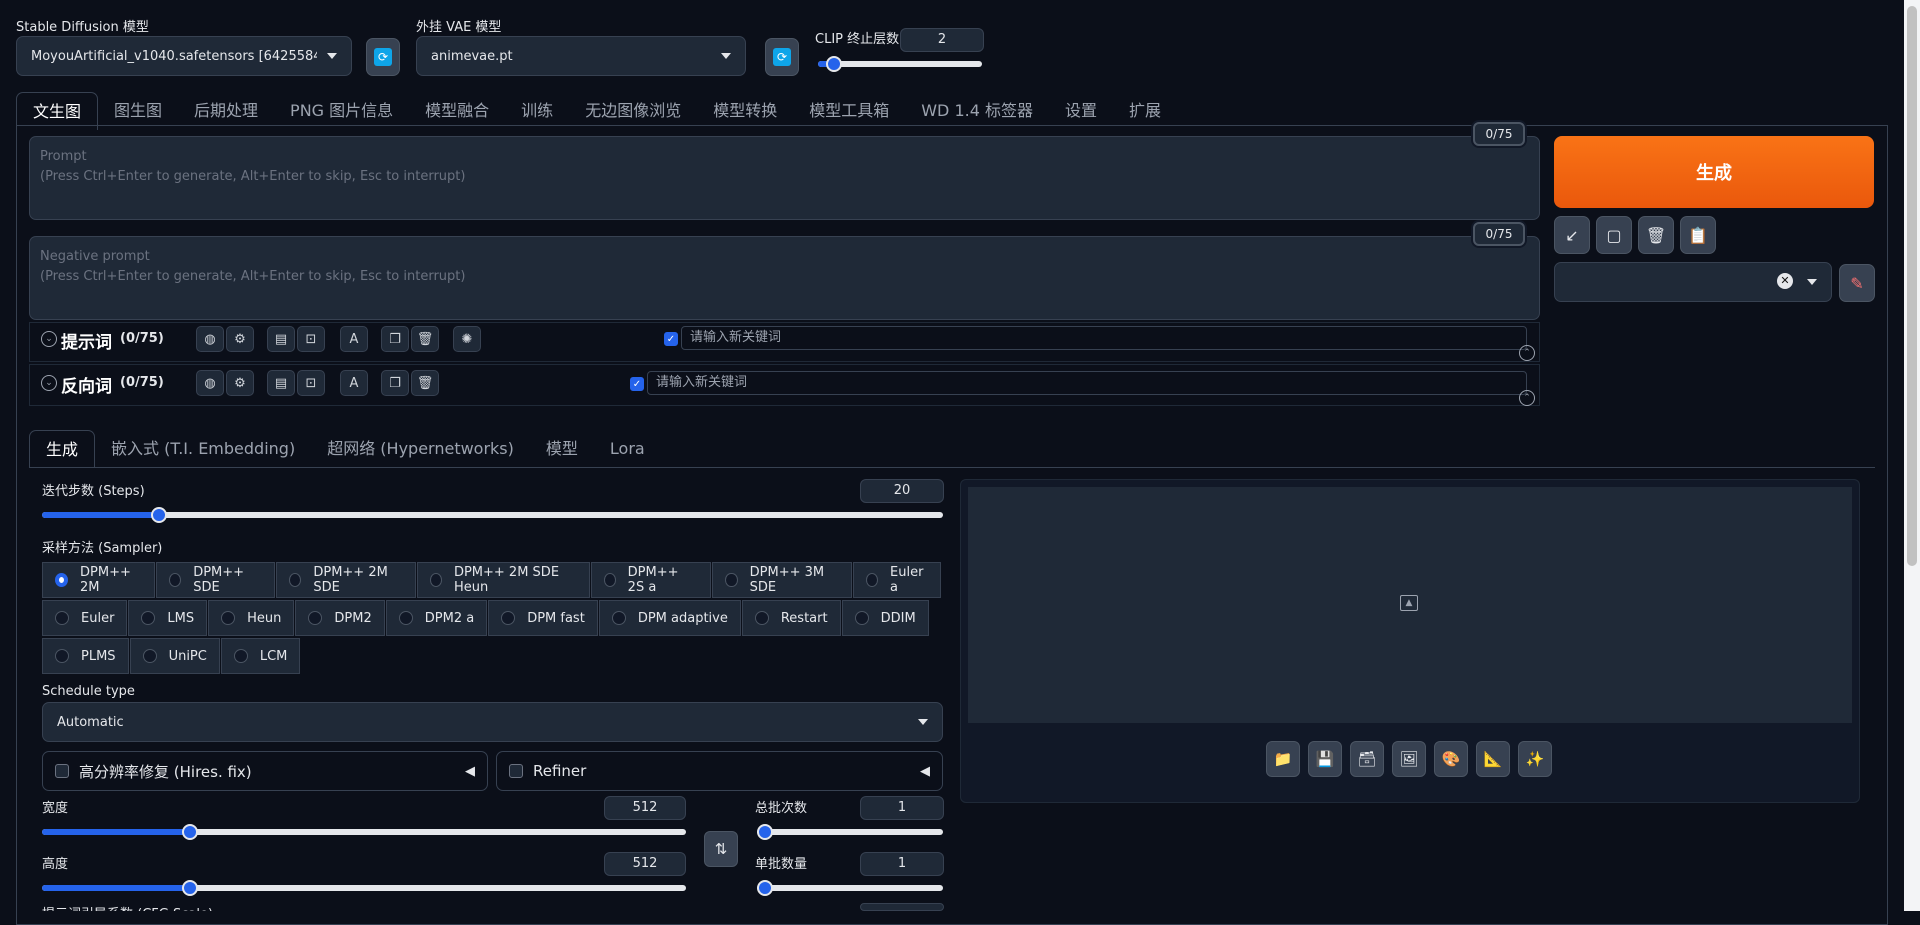  What do you see at coordinates (395, 339) in the screenshot?
I see `copy-icon: ❐` at bounding box center [395, 339].